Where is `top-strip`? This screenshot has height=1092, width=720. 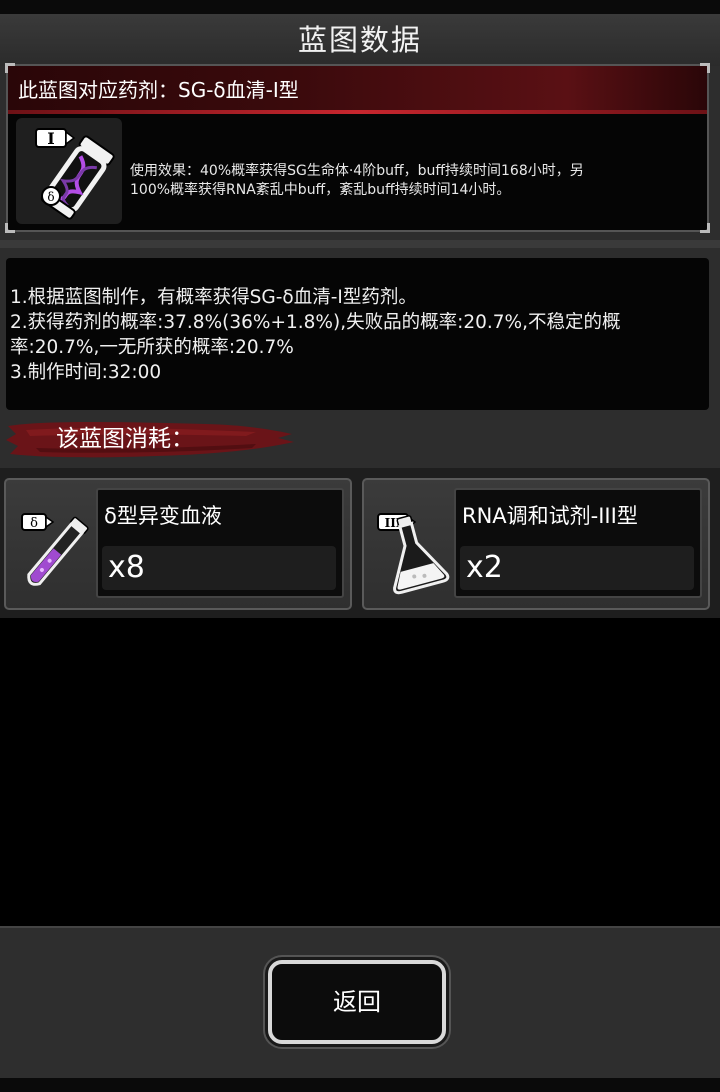 top-strip is located at coordinates (360, 7).